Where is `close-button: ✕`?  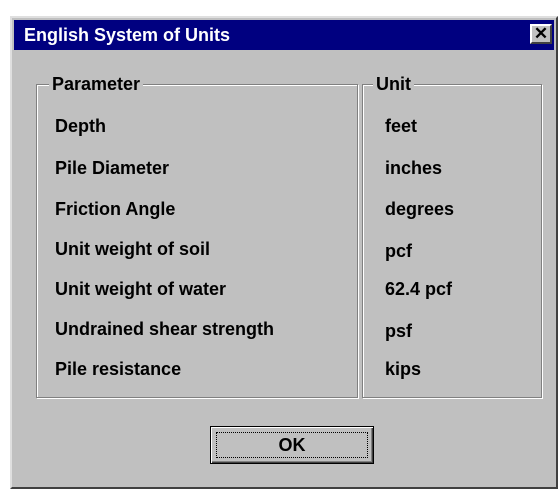
close-button: ✕ is located at coordinates (541, 34).